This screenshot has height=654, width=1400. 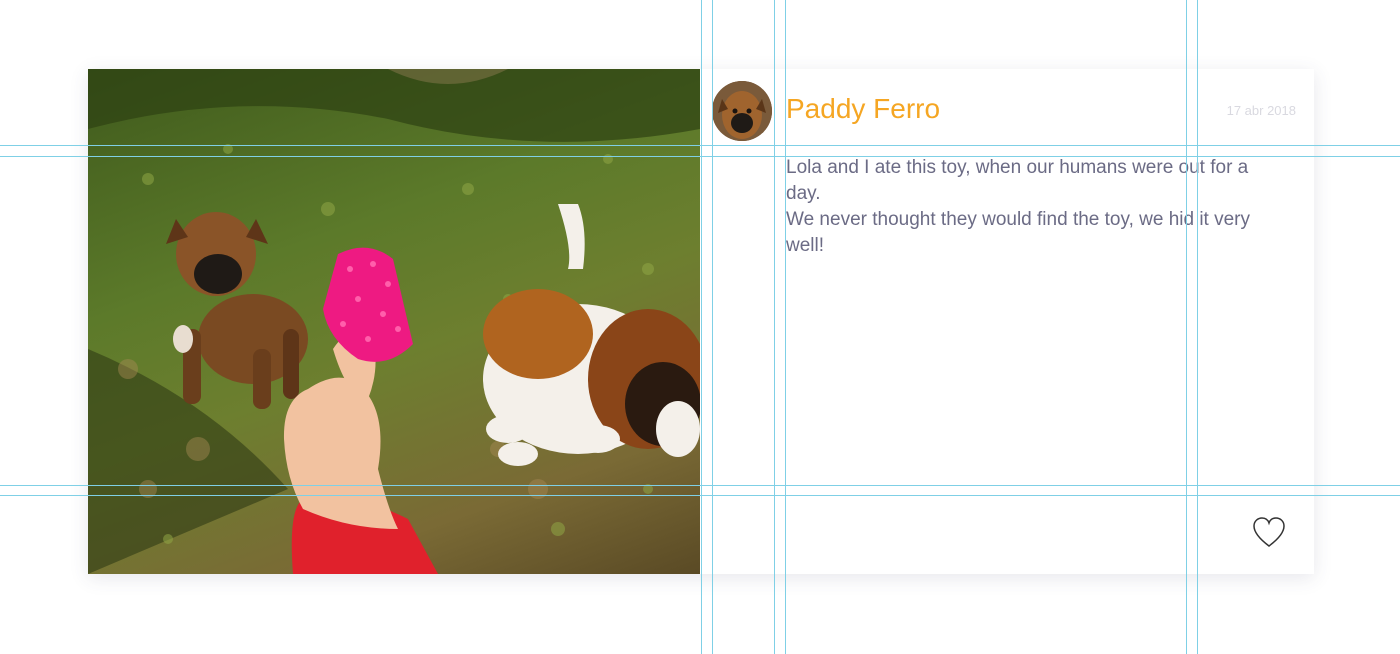 What do you see at coordinates (360, 410) in the screenshot?
I see `hand-with-toy` at bounding box center [360, 410].